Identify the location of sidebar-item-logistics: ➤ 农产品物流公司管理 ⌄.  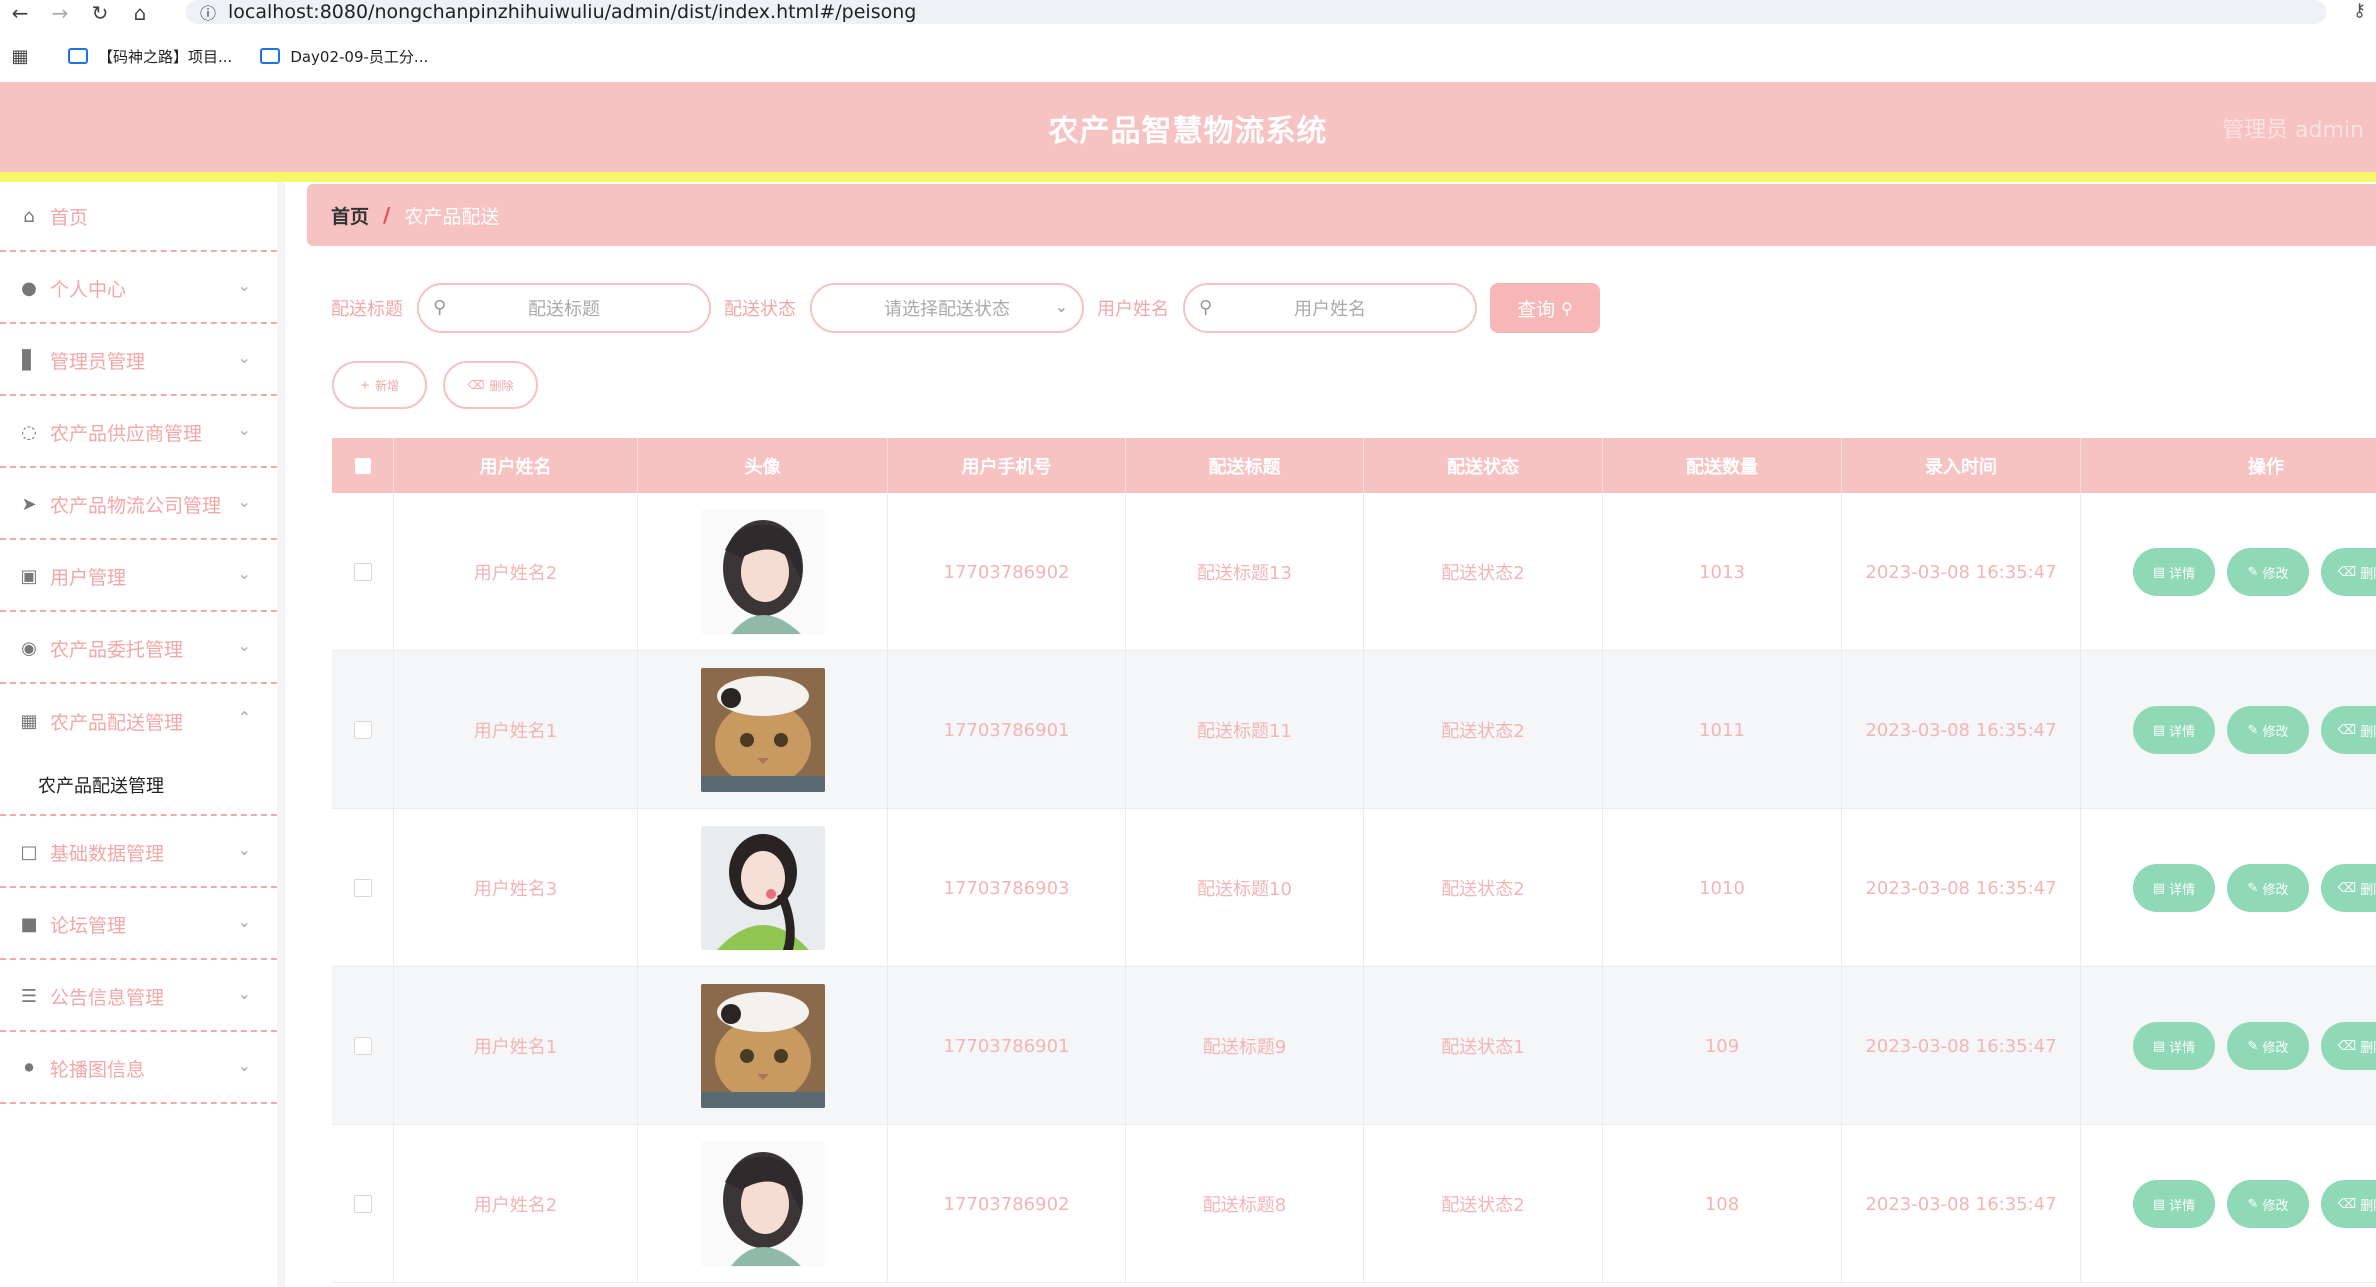
(138, 505).